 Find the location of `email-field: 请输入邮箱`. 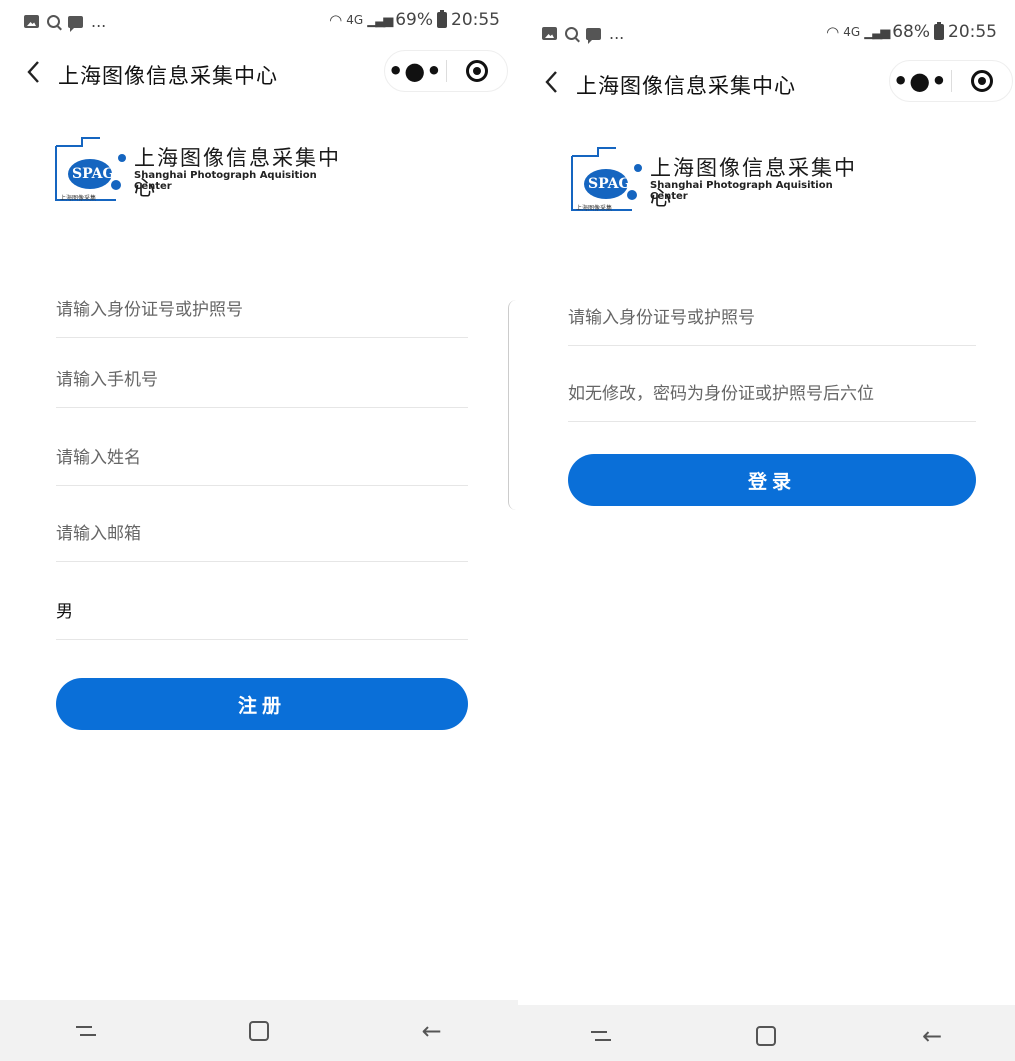

email-field: 请输入邮箱 is located at coordinates (262, 532).